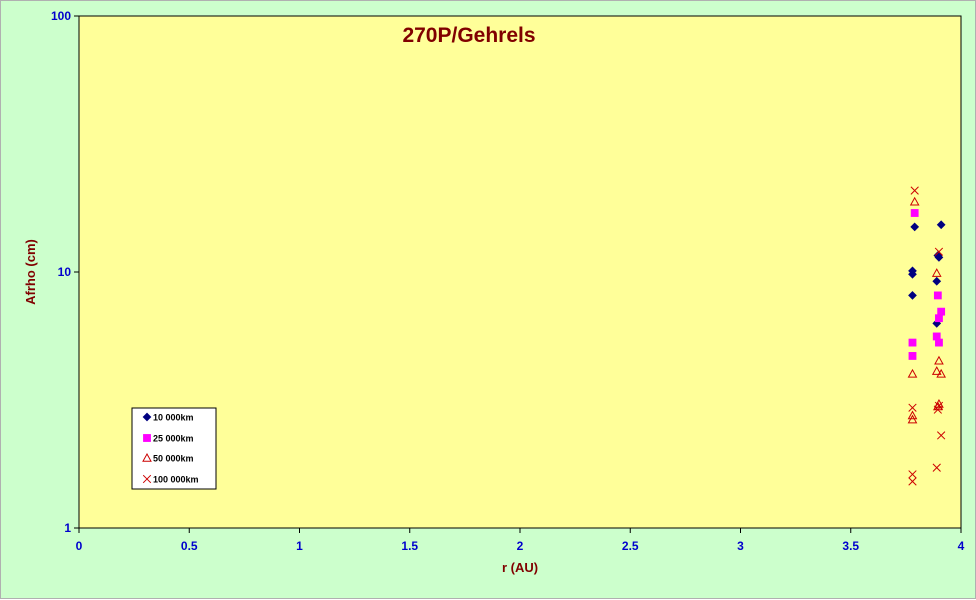  Describe the element at coordinates (850, 546) in the screenshot. I see `x-tick-label: 3.5` at that location.